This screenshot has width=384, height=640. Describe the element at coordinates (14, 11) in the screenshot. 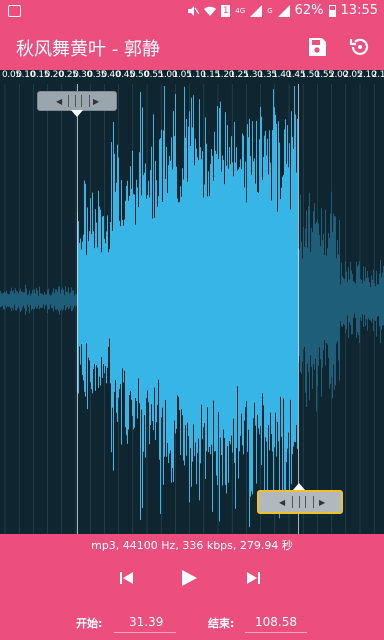

I see `gallery-icon` at that location.